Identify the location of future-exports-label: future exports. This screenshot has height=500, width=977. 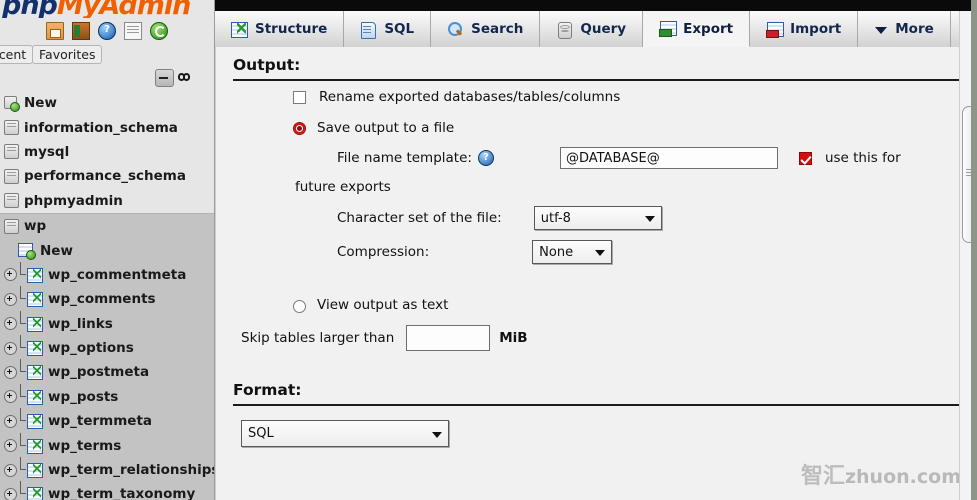
(596, 187).